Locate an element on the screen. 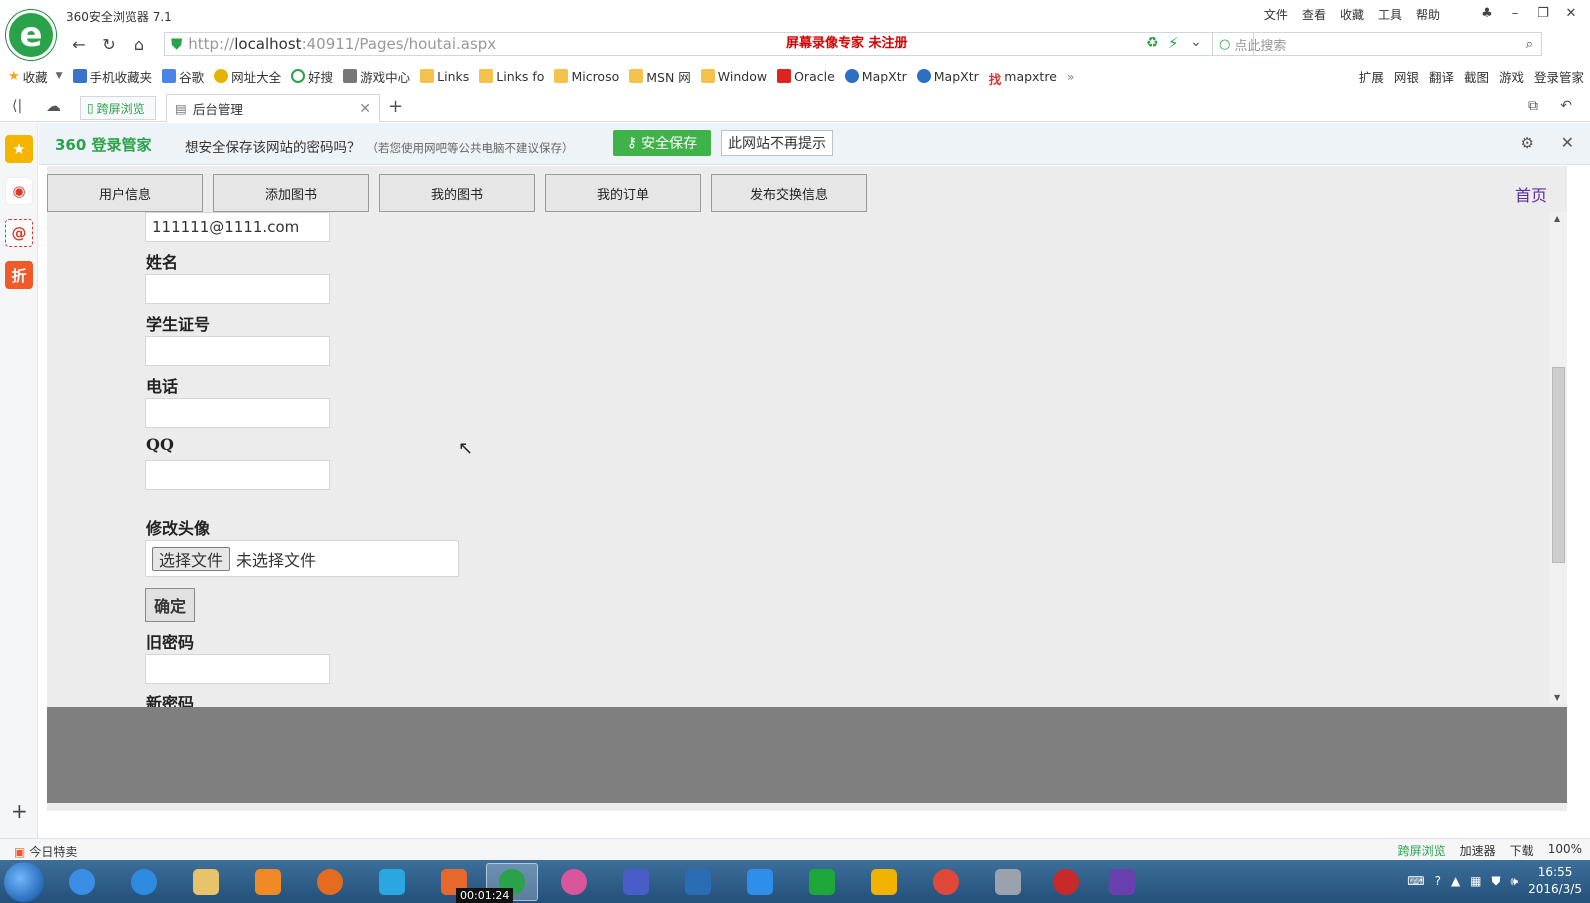 The image size is (1590, 903). gear-icon: ⚙ is located at coordinates (1527, 143).